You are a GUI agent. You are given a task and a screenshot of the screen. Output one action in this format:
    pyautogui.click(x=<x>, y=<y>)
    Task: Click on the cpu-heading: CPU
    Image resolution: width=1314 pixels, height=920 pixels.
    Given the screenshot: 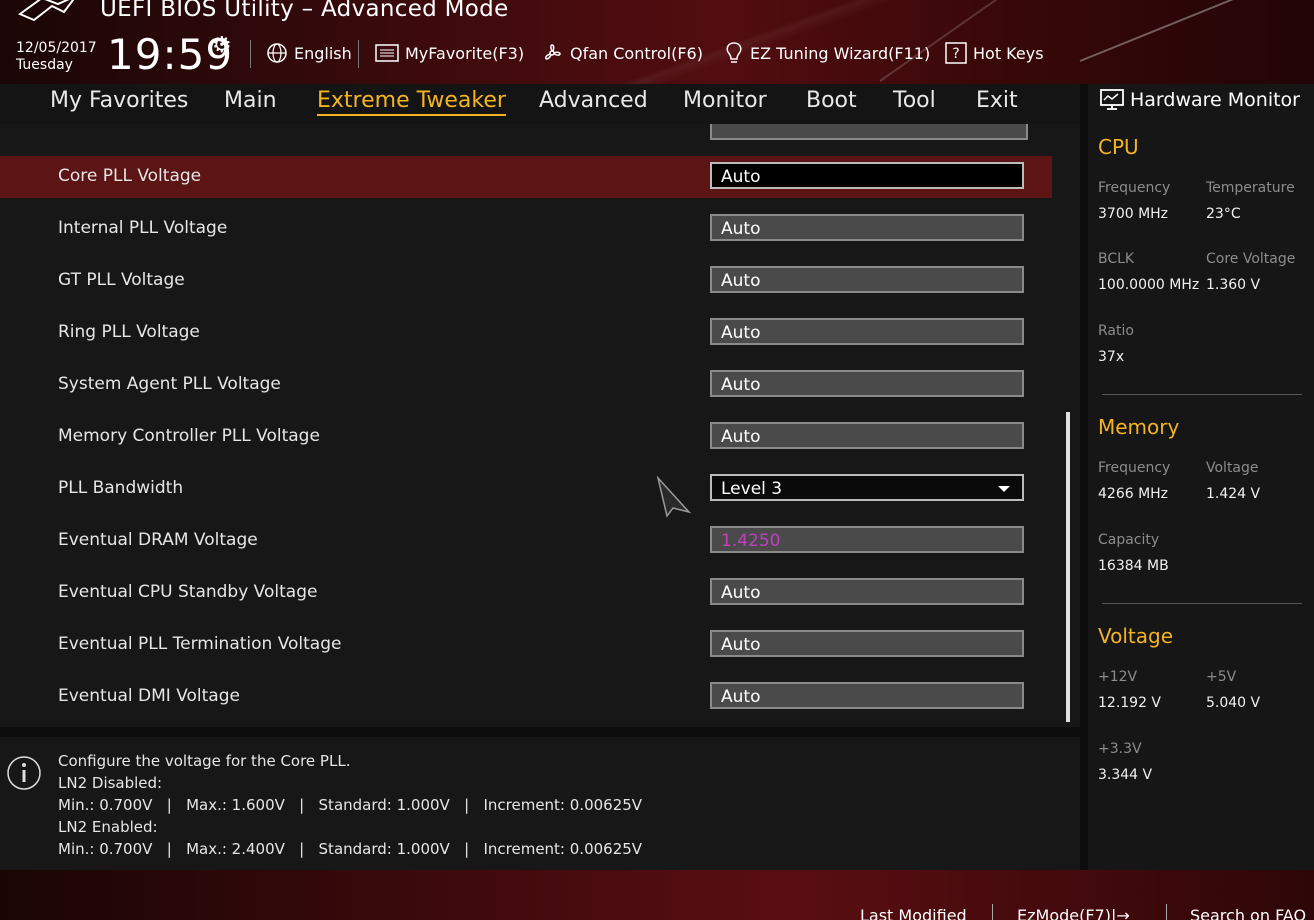 What is the action you would take?
    pyautogui.click(x=1118, y=147)
    